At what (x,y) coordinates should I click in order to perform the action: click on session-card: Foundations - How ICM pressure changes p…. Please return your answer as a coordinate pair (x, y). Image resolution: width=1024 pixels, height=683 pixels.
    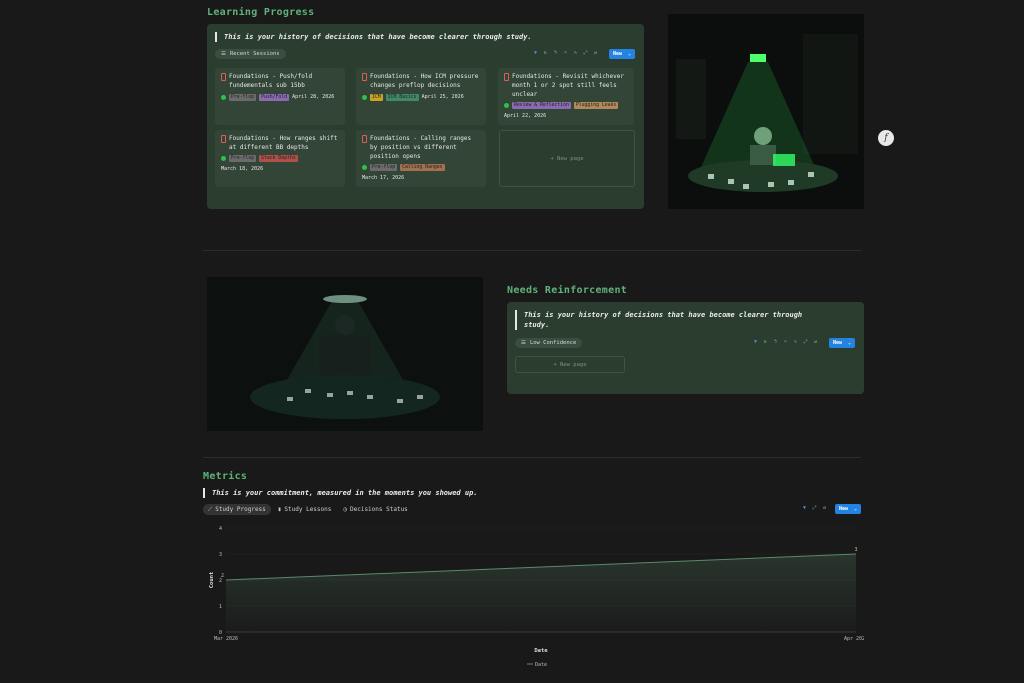
    Looking at the image, I should click on (421, 96).